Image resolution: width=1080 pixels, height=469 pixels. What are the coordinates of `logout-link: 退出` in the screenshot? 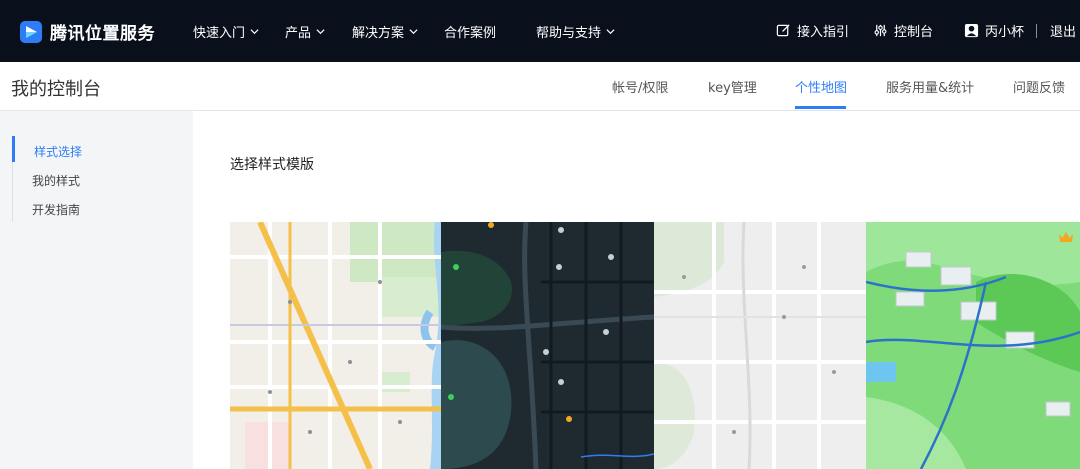 It's located at (1063, 30).